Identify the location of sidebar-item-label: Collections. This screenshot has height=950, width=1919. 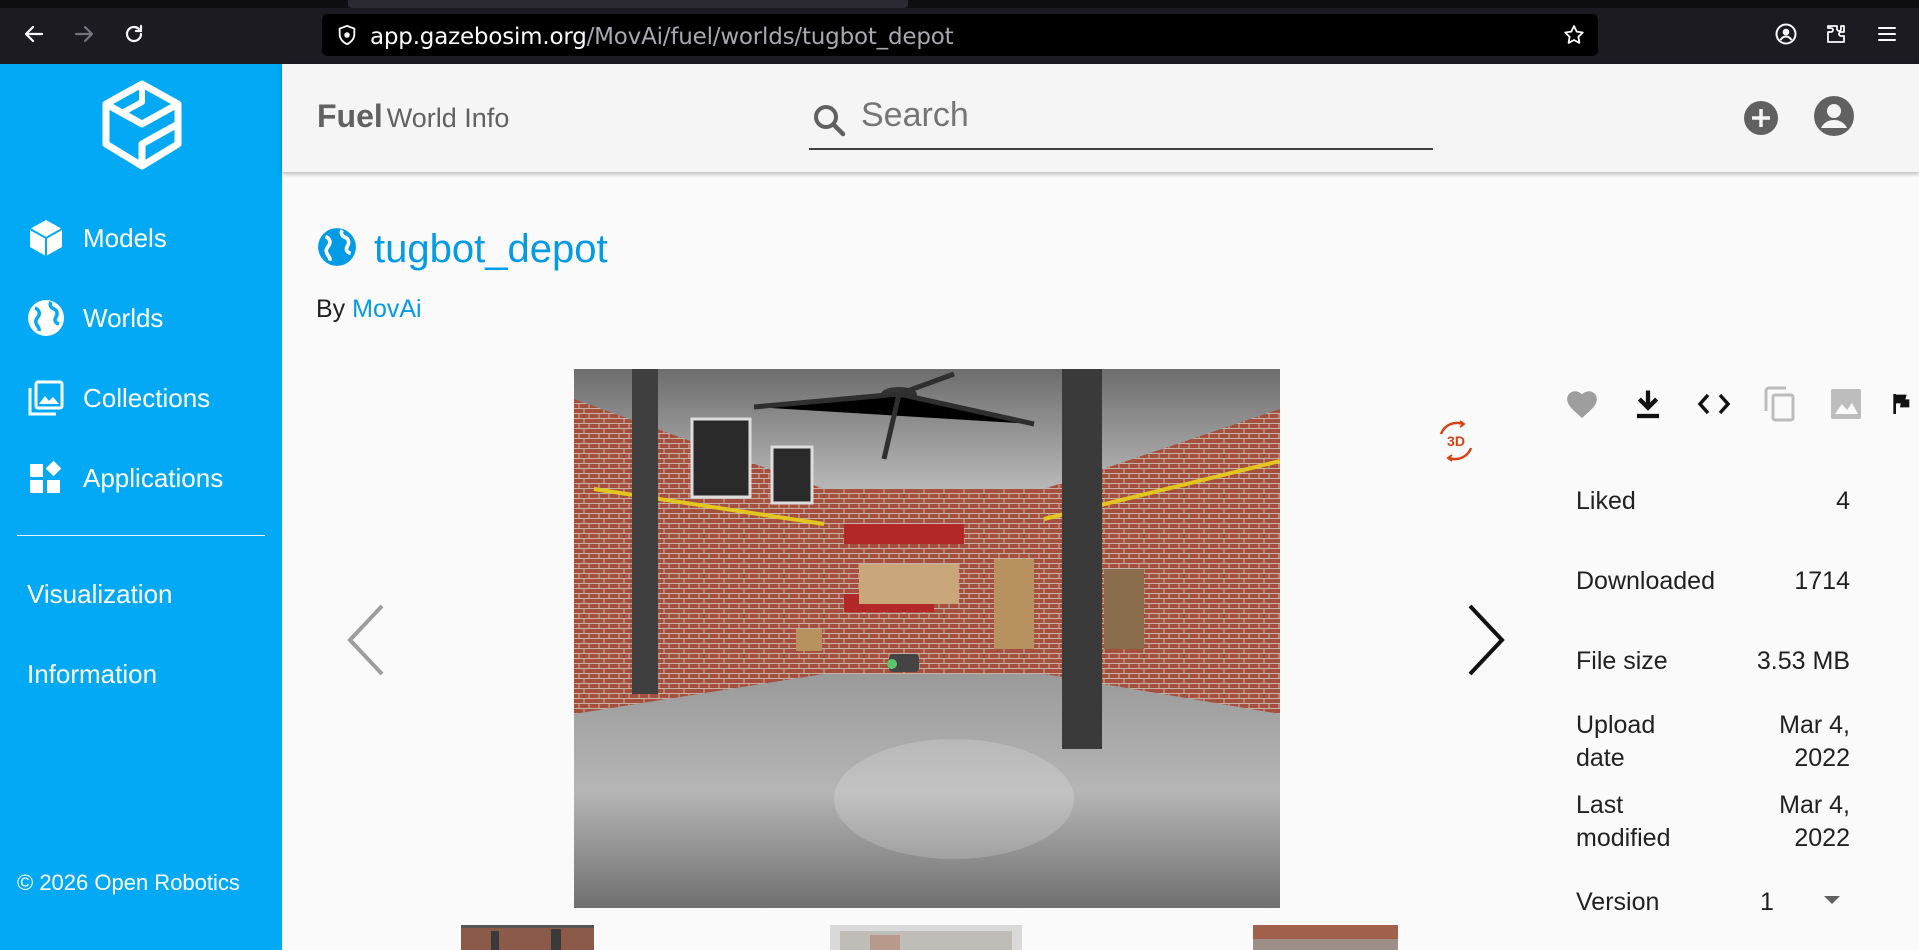
(147, 397).